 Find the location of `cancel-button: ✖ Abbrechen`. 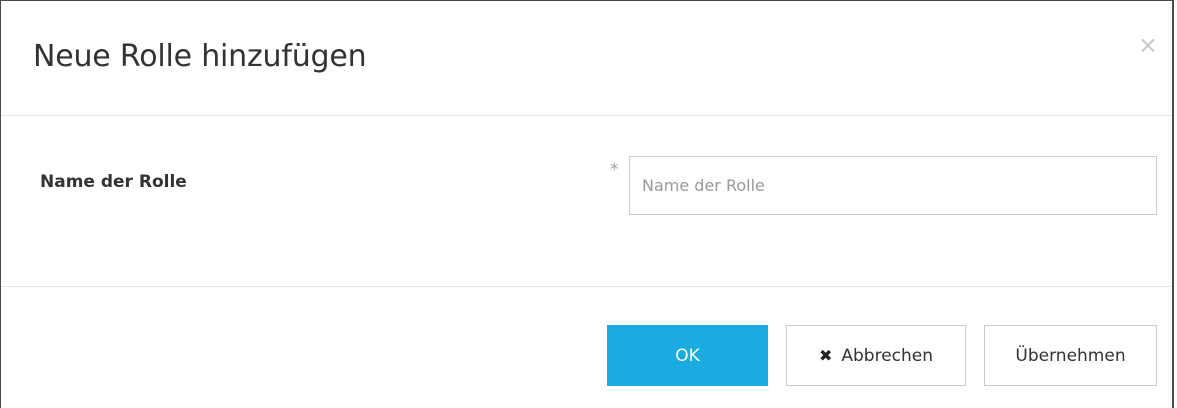

cancel-button: ✖ Abbrechen is located at coordinates (876, 355).